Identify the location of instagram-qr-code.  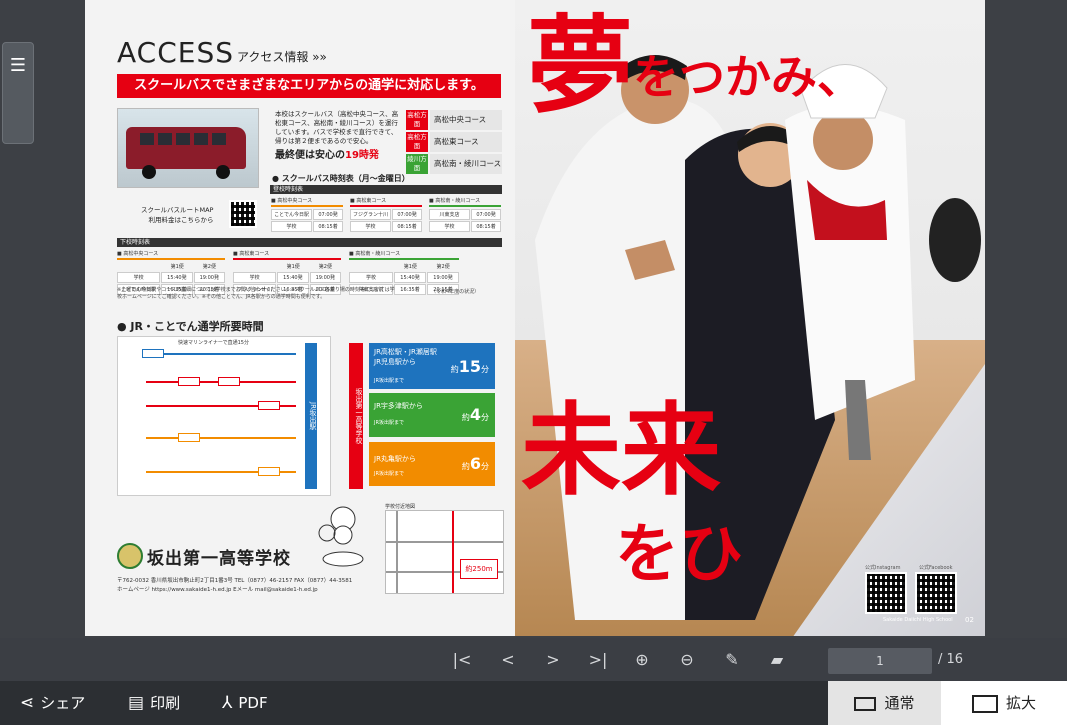
(886, 593).